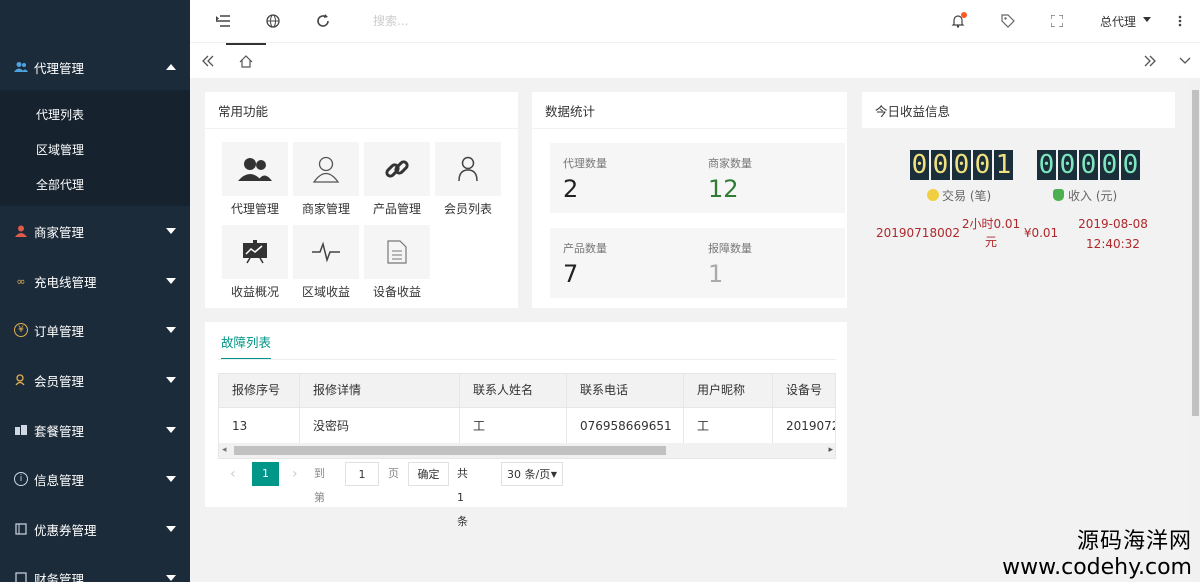  What do you see at coordinates (21, 529) in the screenshot?
I see `coupon-icon` at bounding box center [21, 529].